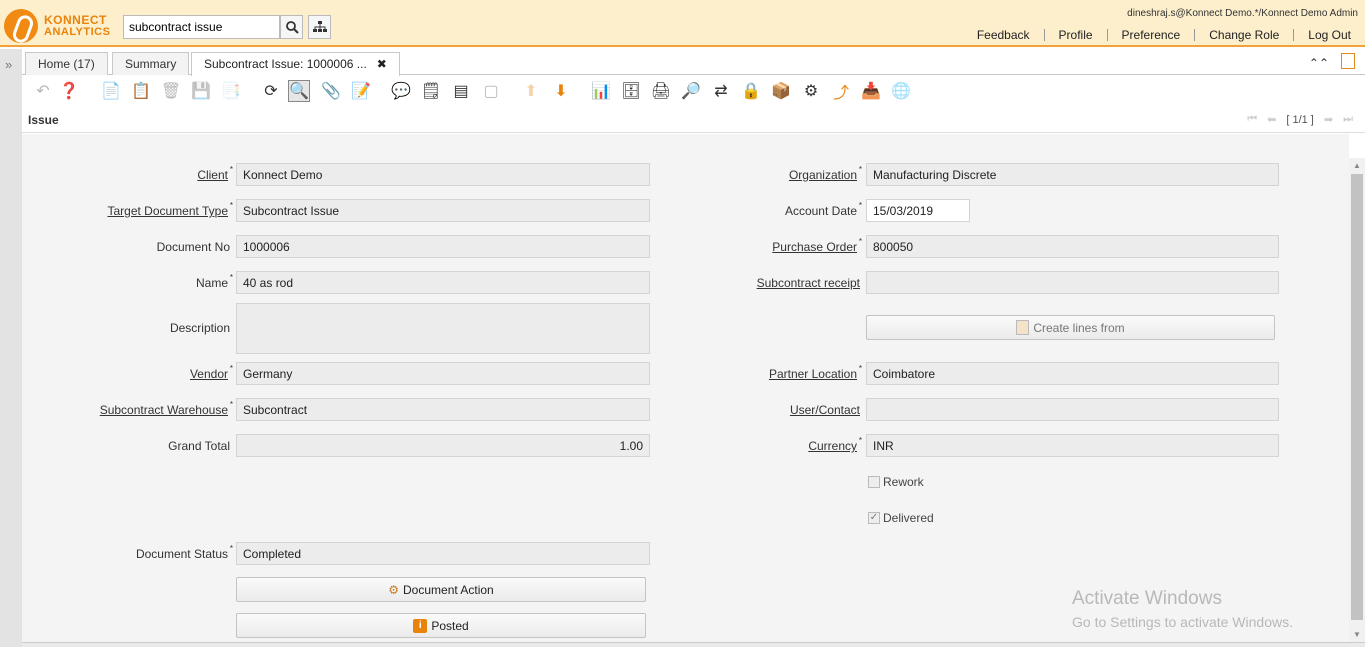  I want to click on help-icon: ❓, so click(69, 91).